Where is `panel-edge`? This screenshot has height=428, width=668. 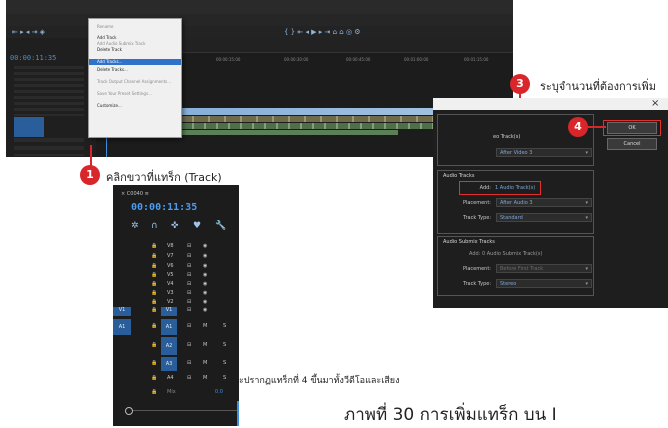 panel-edge is located at coordinates (238, 413).